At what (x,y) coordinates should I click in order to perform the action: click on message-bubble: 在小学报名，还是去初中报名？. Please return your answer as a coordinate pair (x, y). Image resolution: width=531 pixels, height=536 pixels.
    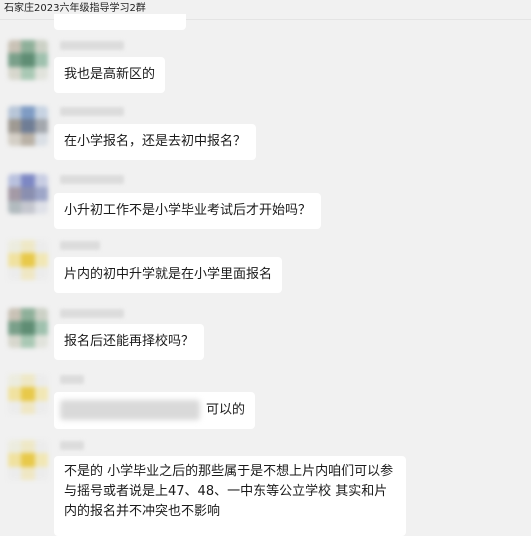
    Looking at the image, I should click on (155, 142).